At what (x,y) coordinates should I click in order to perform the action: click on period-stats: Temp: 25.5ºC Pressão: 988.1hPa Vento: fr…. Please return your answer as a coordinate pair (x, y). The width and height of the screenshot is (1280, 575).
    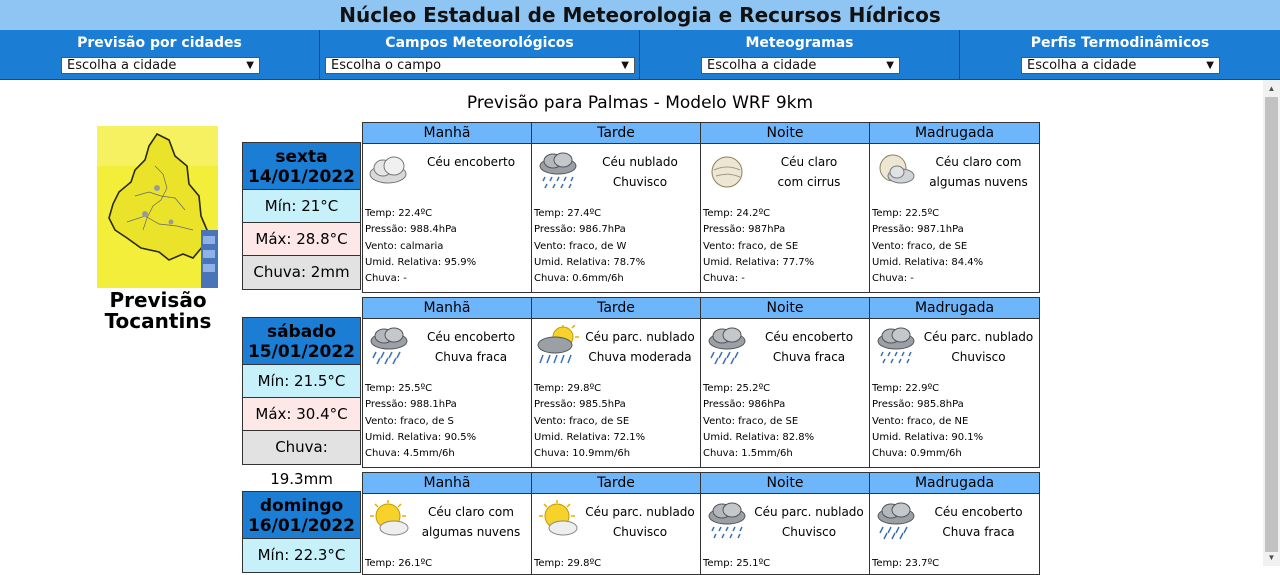
    Looking at the image, I should click on (420, 421).